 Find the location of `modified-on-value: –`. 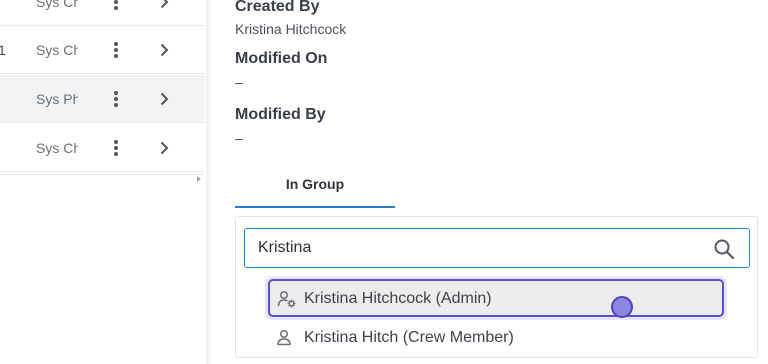

modified-on-value: – is located at coordinates (239, 82).